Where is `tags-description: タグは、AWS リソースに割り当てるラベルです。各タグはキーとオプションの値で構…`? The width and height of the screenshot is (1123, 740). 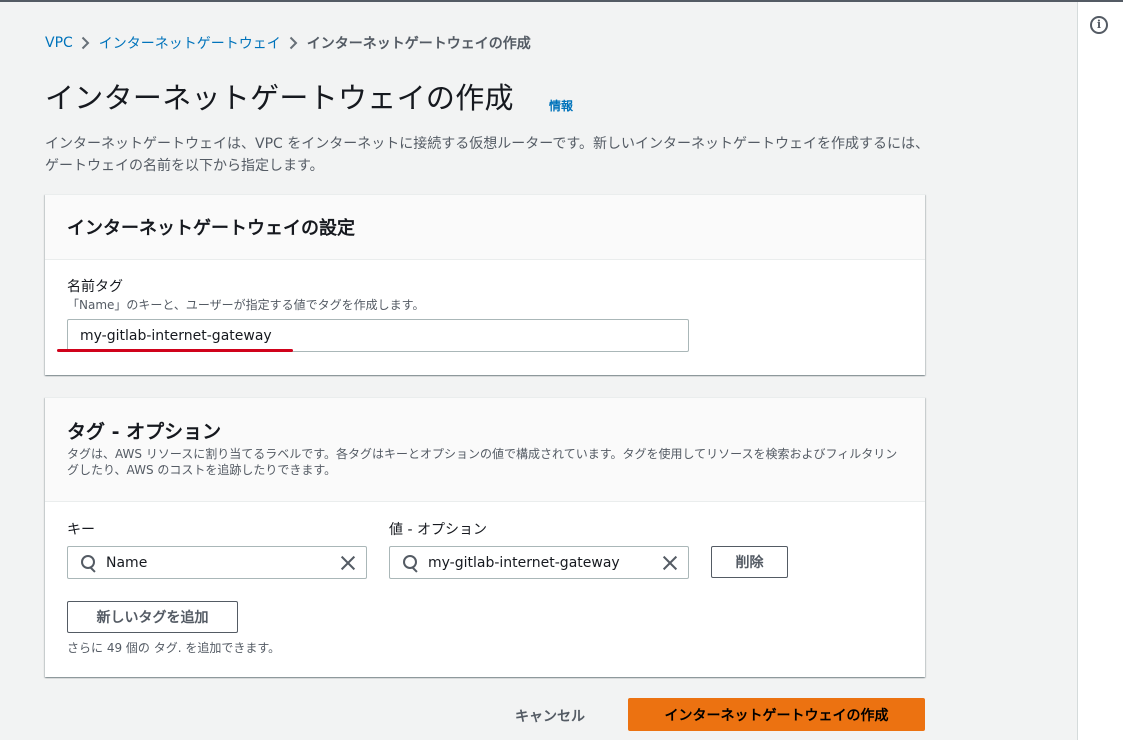 tags-description: タグは、AWS リソースに割り当てるラベルです。各タグはキーとオプションの値で構… is located at coordinates (482, 462).